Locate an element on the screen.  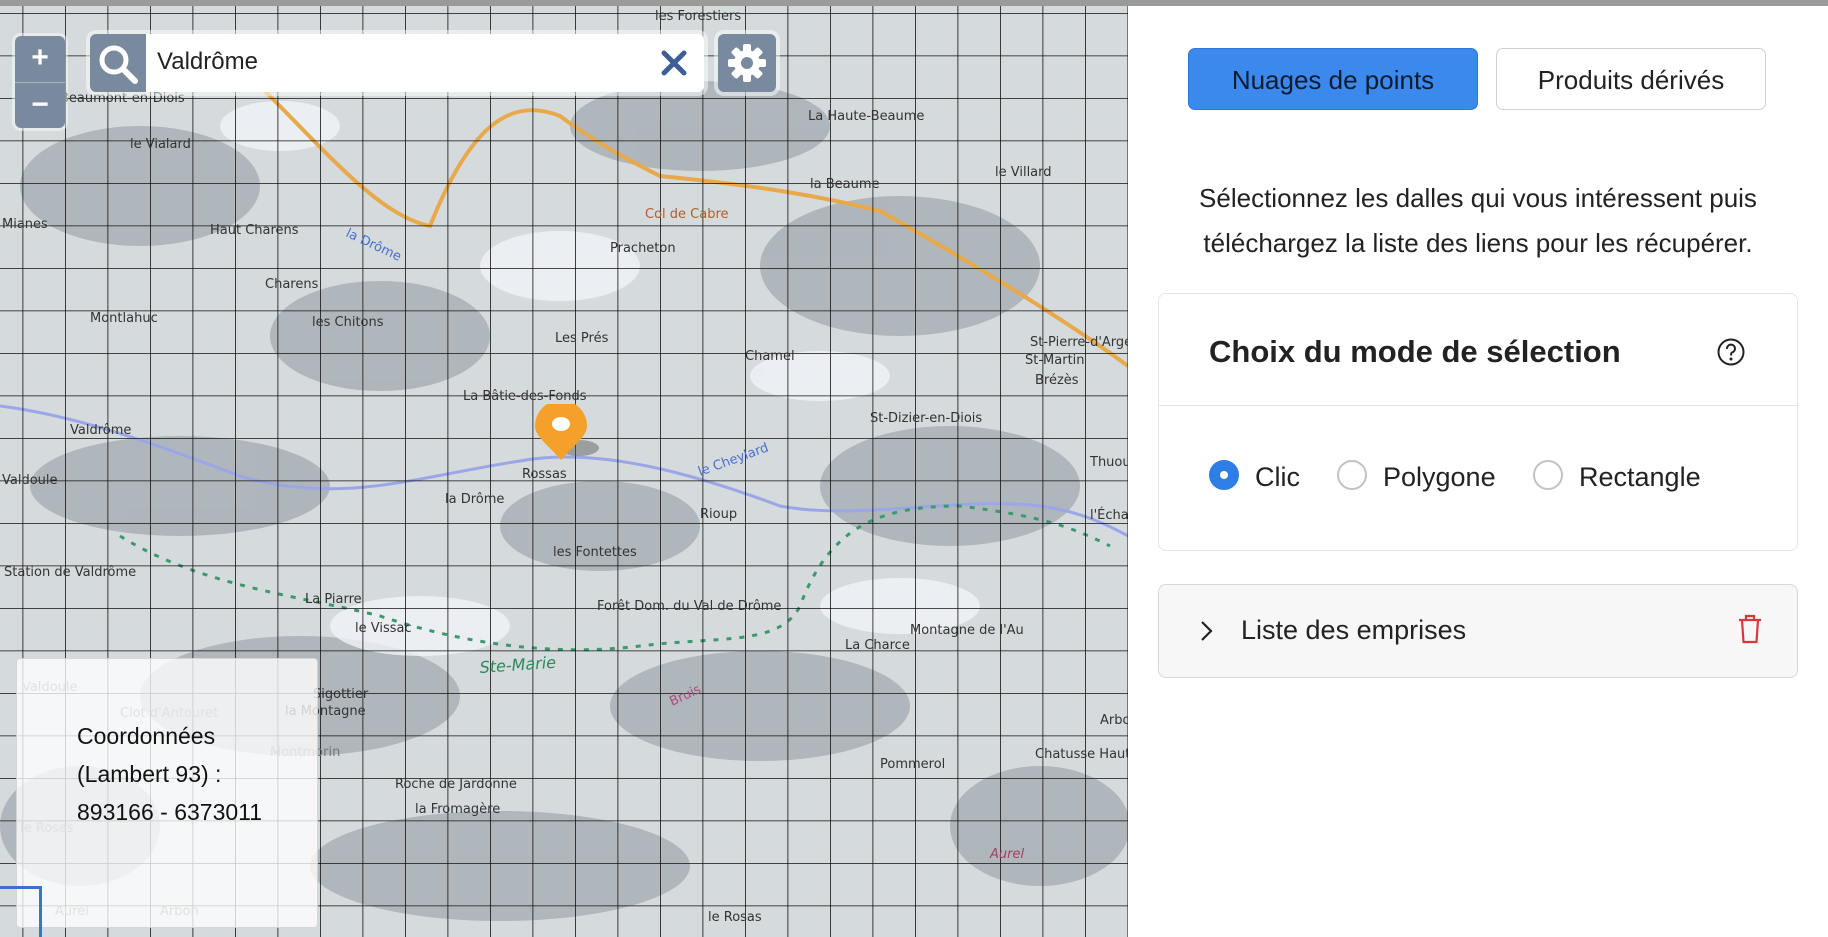
radio-click-label: Clic is located at coordinates (1277, 477).